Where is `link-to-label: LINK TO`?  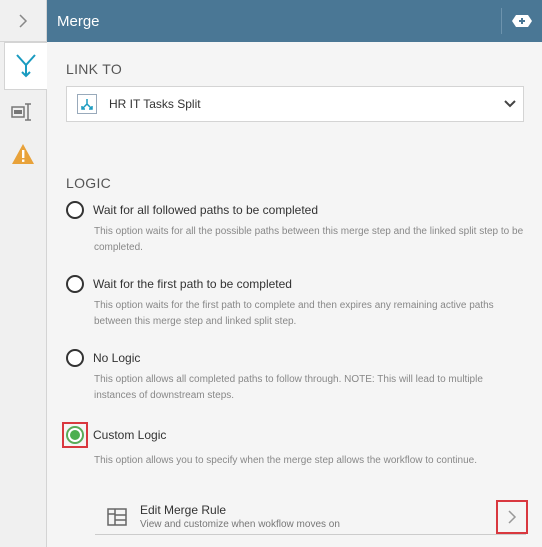 link-to-label: LINK TO is located at coordinates (94, 69).